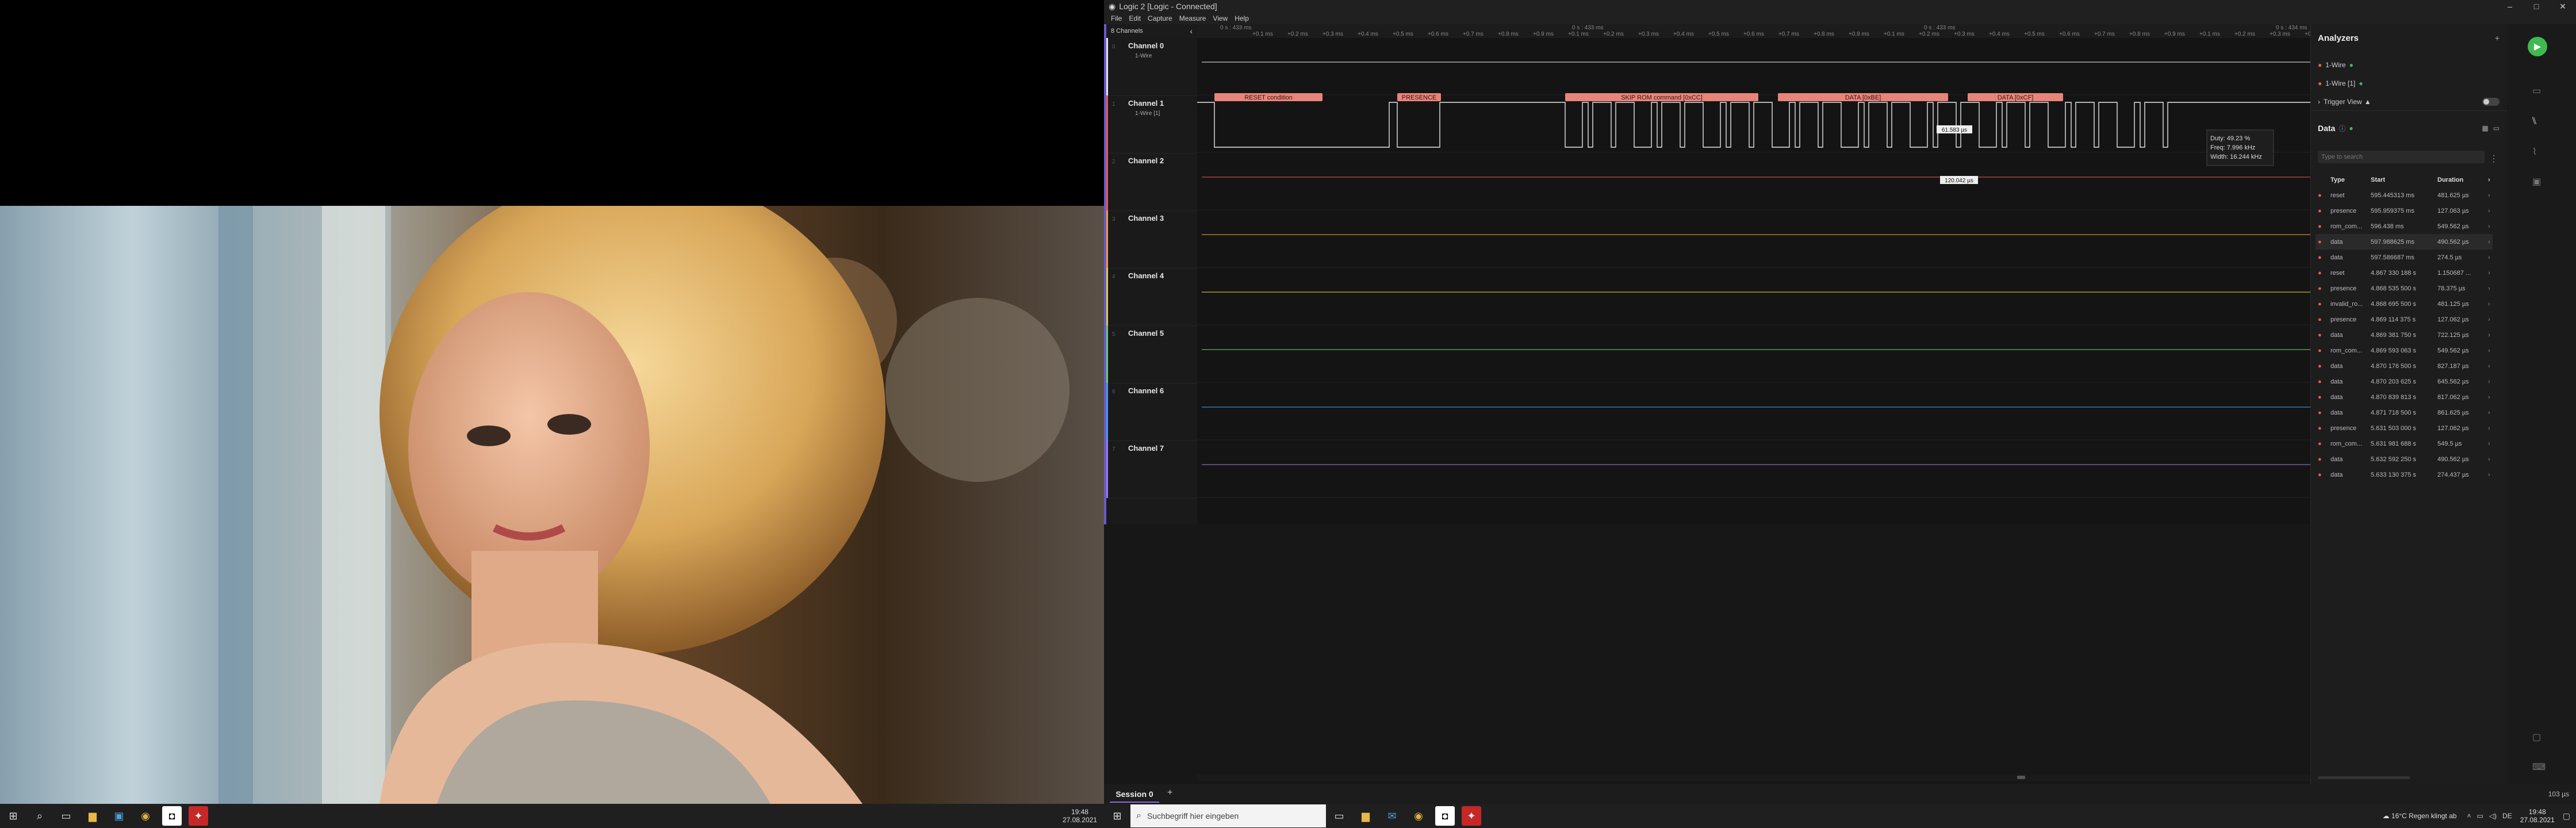  What do you see at coordinates (2404, 428) in the screenshot?
I see `table-row: ● presence 5.631 503 000 s 127.062 µs ›` at bounding box center [2404, 428].